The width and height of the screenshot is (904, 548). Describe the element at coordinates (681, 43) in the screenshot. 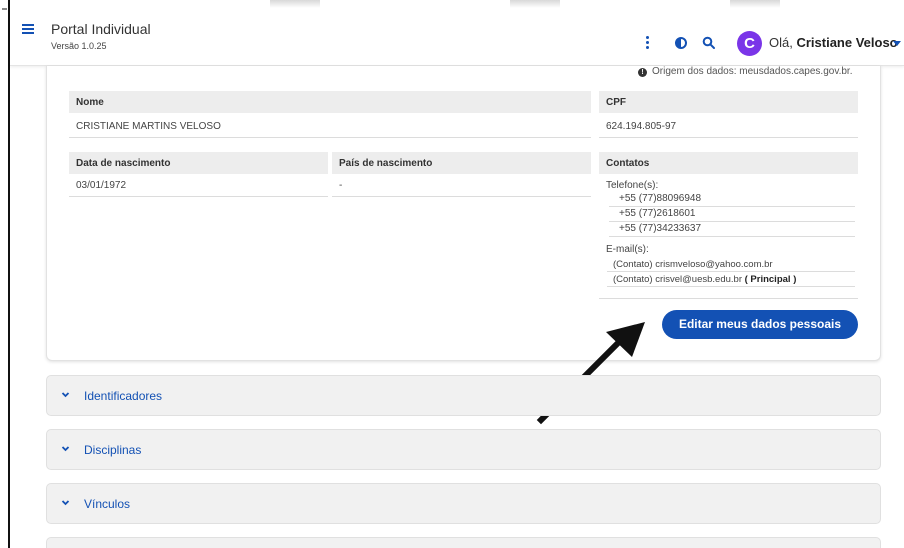

I see `contrast-icon` at that location.